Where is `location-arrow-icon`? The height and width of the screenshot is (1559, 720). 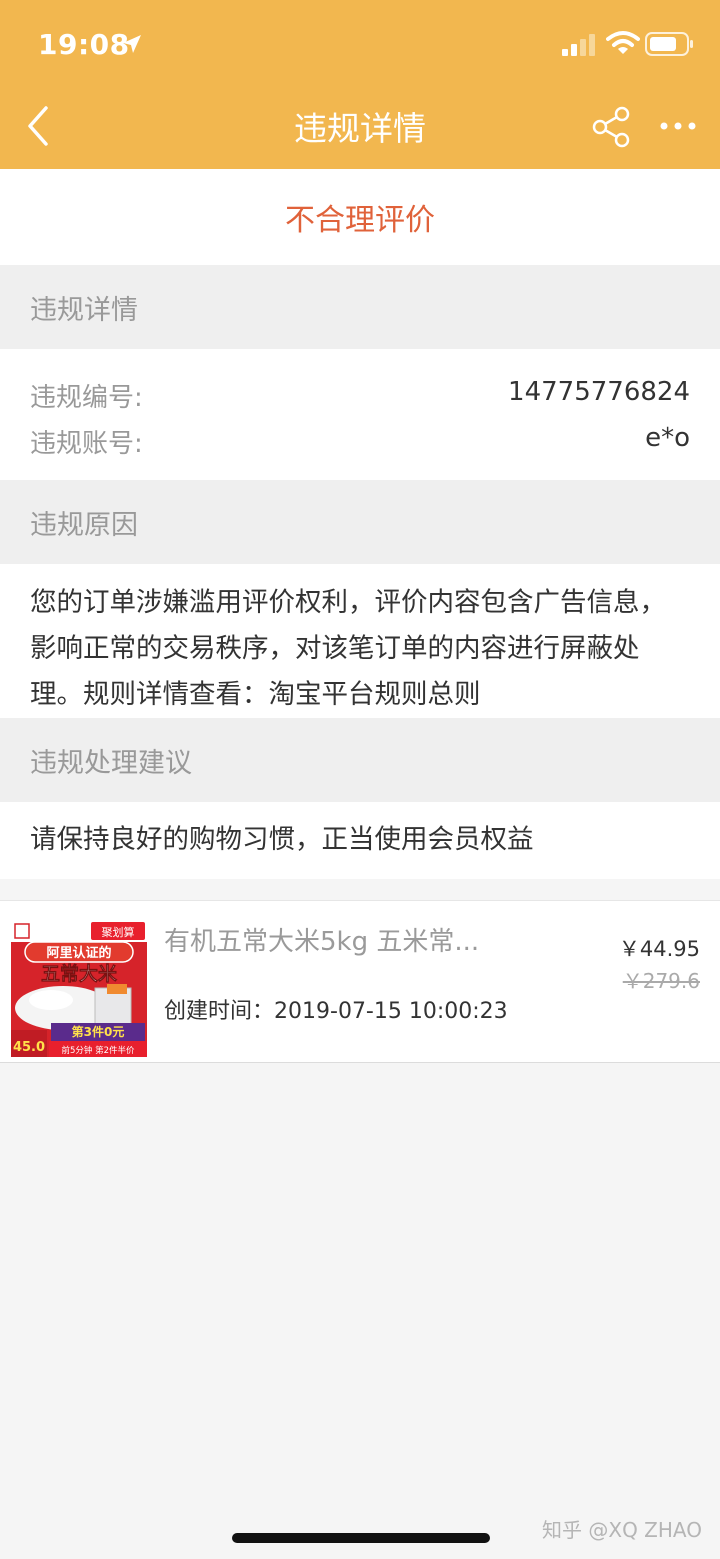 location-arrow-icon is located at coordinates (132, 44).